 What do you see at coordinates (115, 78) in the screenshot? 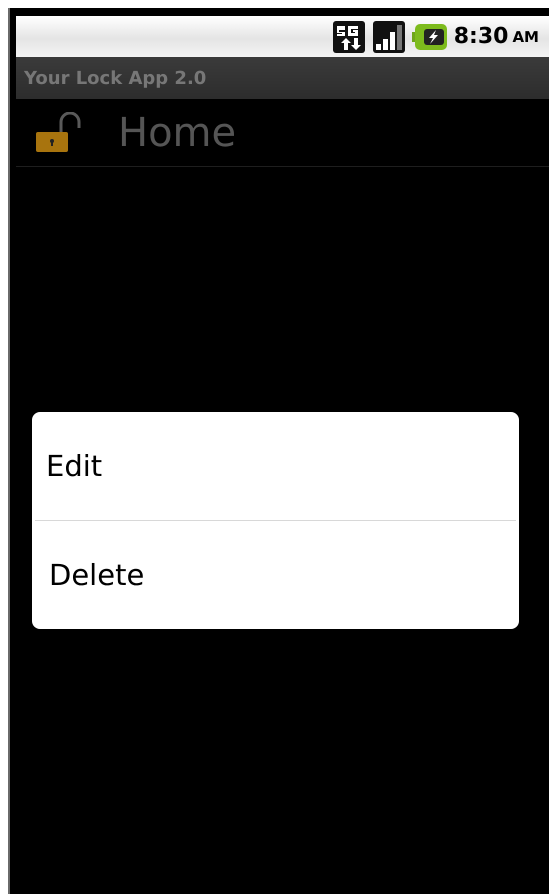
I see `app-title: Your Lock App 2.0` at bounding box center [115, 78].